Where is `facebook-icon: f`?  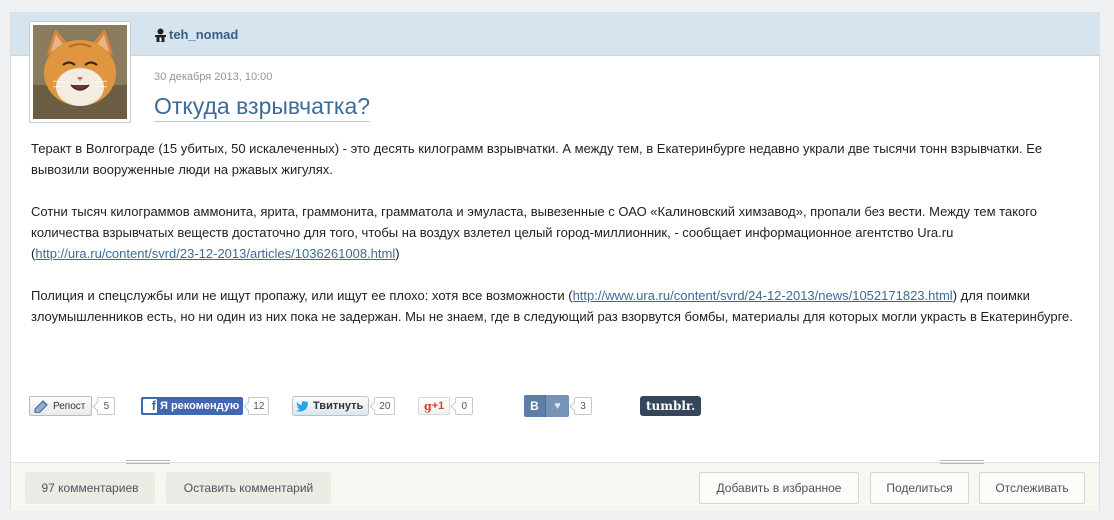
facebook-icon: f is located at coordinates (150, 406).